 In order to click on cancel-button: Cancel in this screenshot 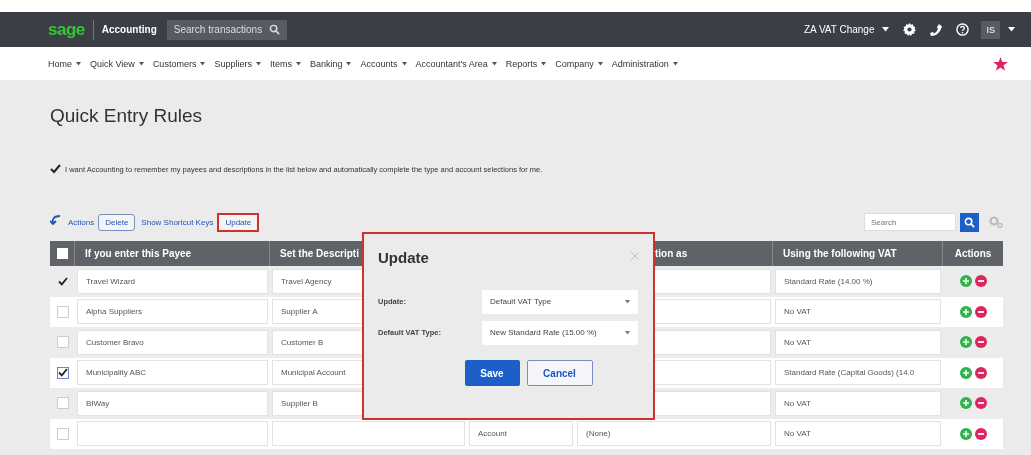, I will do `click(559, 373)`.